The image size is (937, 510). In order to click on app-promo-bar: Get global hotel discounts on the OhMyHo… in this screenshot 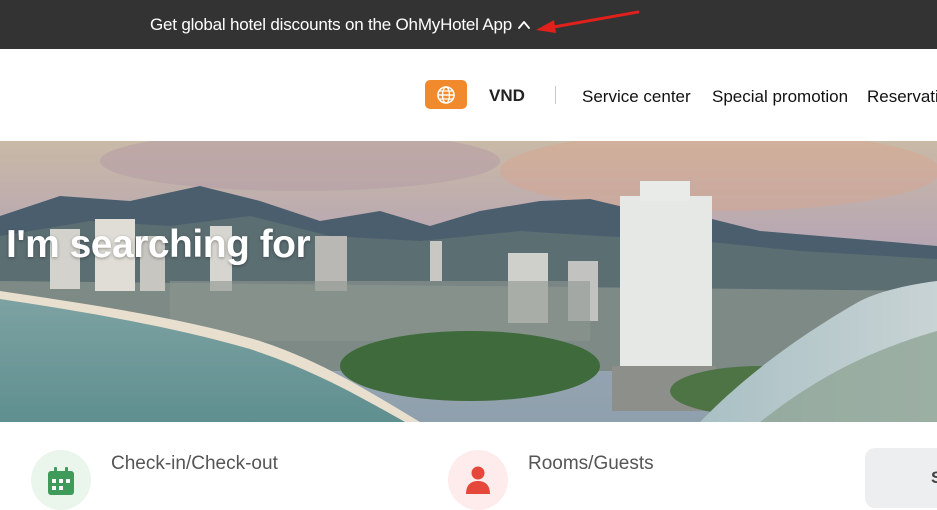, I will do `click(468, 24)`.